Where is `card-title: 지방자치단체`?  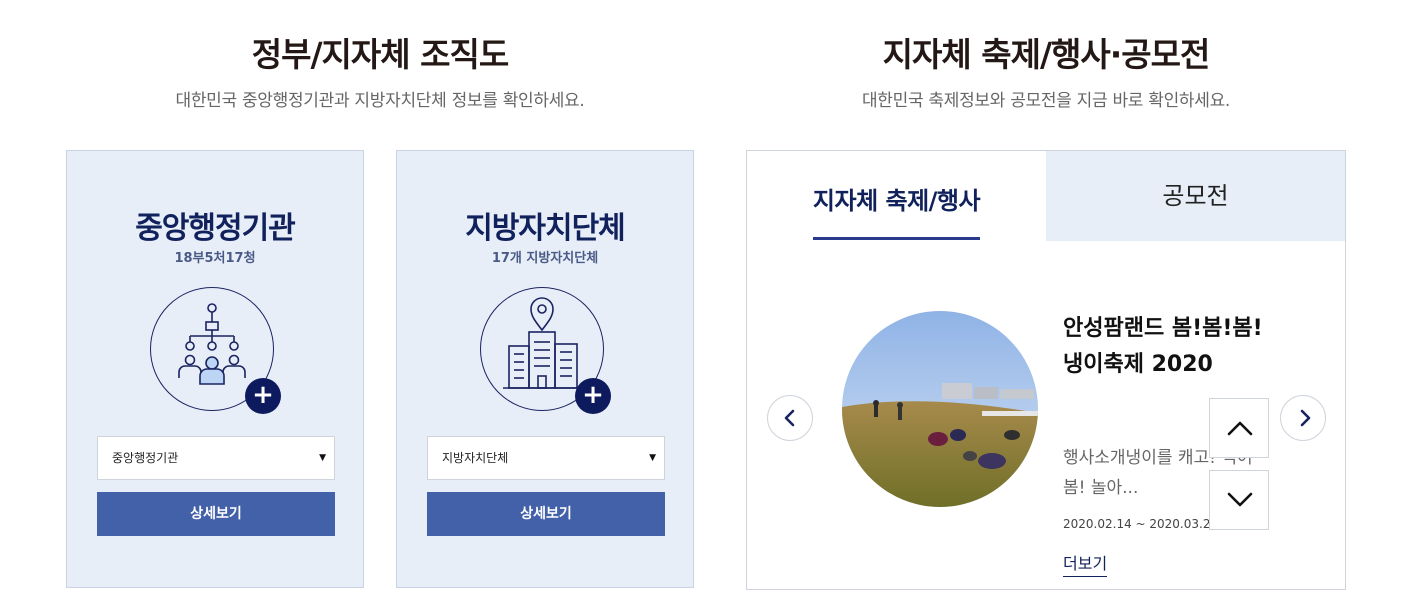 card-title: 지방자치단체 is located at coordinates (545, 228).